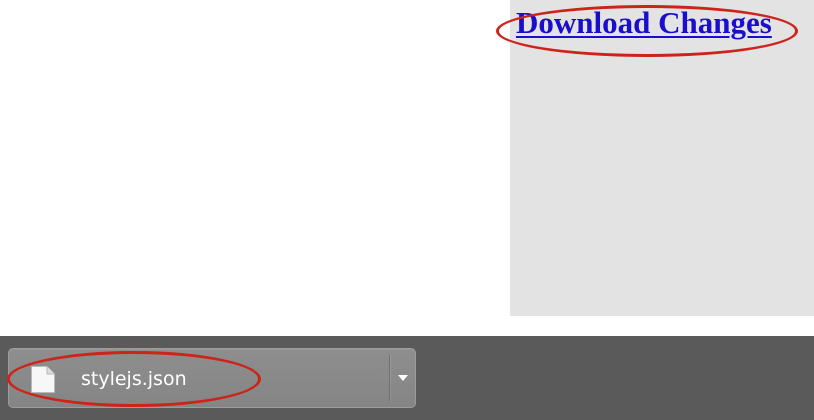 The width and height of the screenshot is (814, 420). I want to click on download-file-name: stylejs.json, so click(134, 379).